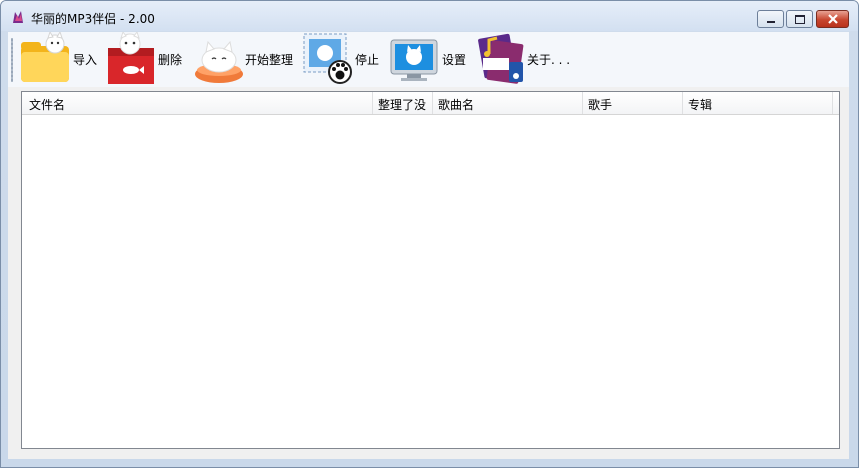 This screenshot has height=468, width=859. I want to click on settings-label: 设置, so click(454, 60).